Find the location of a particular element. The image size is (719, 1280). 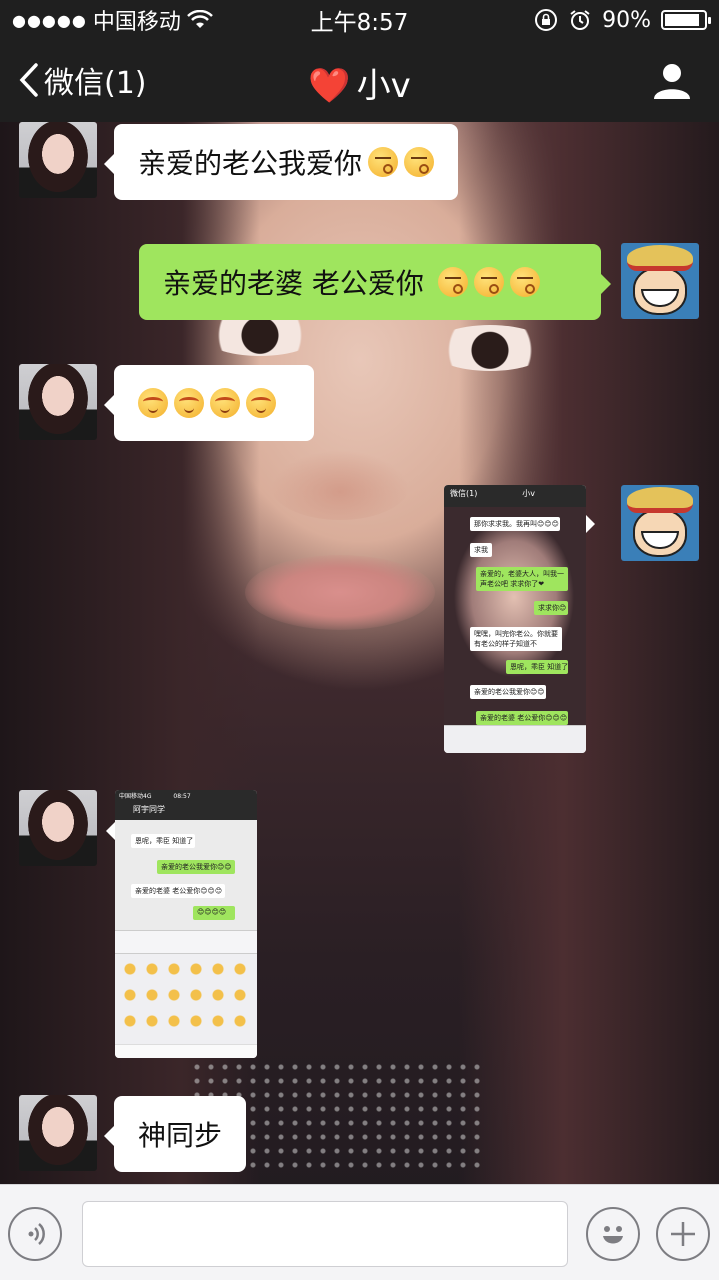

thumbnail-message: 那你求求我。我再叫😊😊😊 is located at coordinates (515, 524).